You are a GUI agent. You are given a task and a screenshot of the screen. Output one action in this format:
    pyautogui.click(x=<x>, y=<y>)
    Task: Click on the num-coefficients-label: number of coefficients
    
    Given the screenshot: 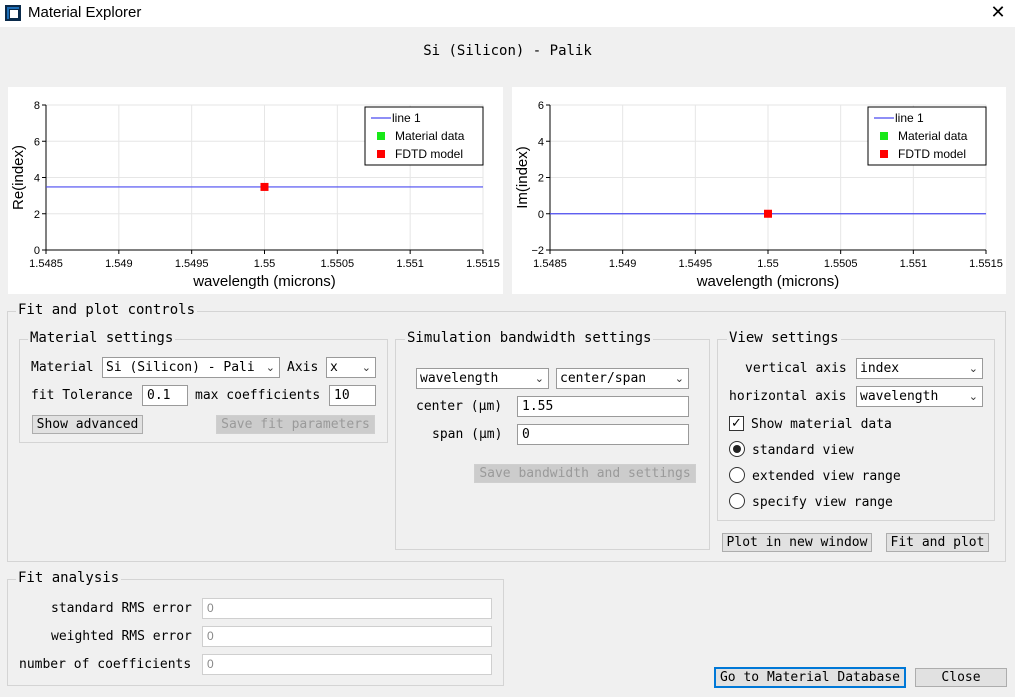 What is the action you would take?
    pyautogui.click(x=105, y=664)
    